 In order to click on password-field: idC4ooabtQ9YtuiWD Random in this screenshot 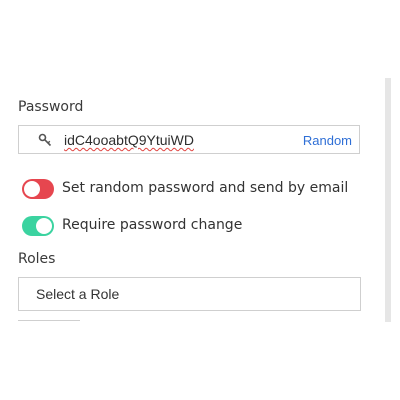, I will do `click(189, 139)`.